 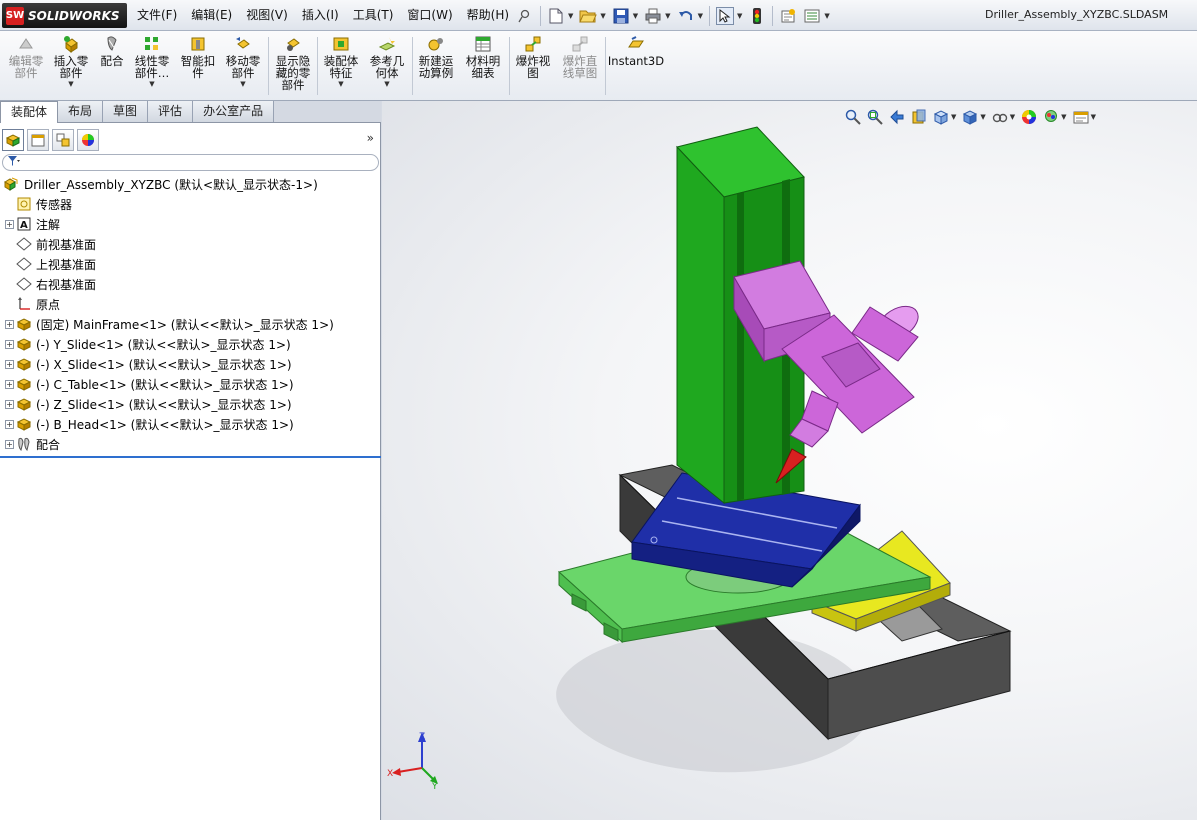 I want to click on new-dropdown-icon: ▼, so click(x=570, y=16).